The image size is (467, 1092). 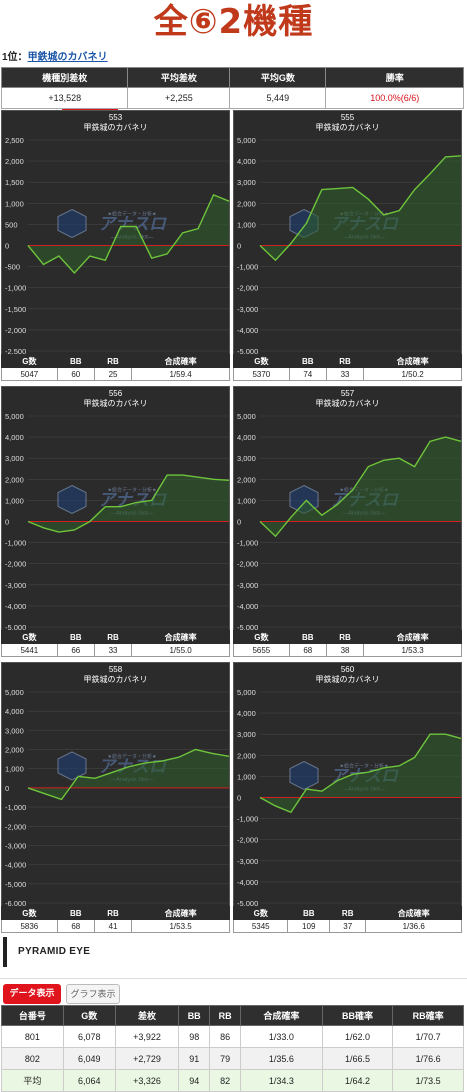 What do you see at coordinates (112, 224) in the screenshot?
I see `watermark-logo: ★総合データ・分析★アナスロ—Analysis Slot—` at bounding box center [112, 224].